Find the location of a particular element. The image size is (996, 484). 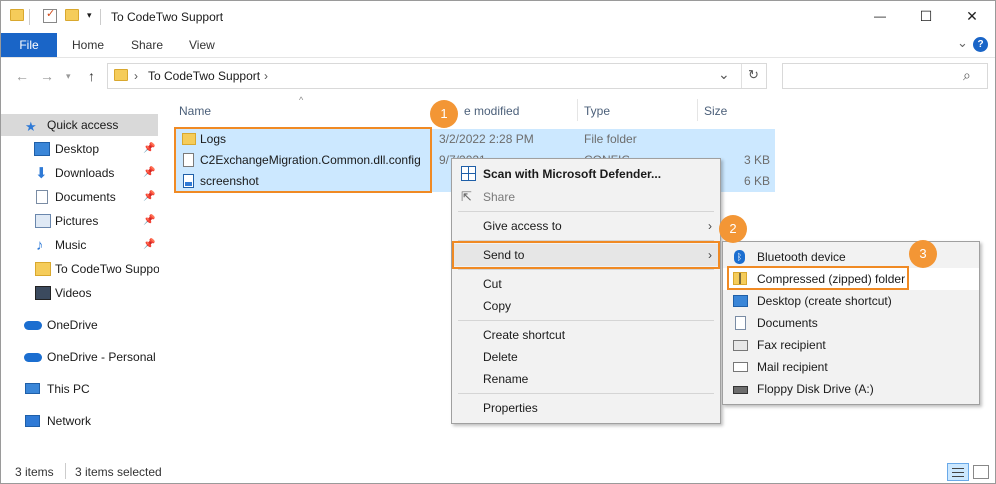

menu-item-label: Create shortcut is located at coordinates (524, 335).